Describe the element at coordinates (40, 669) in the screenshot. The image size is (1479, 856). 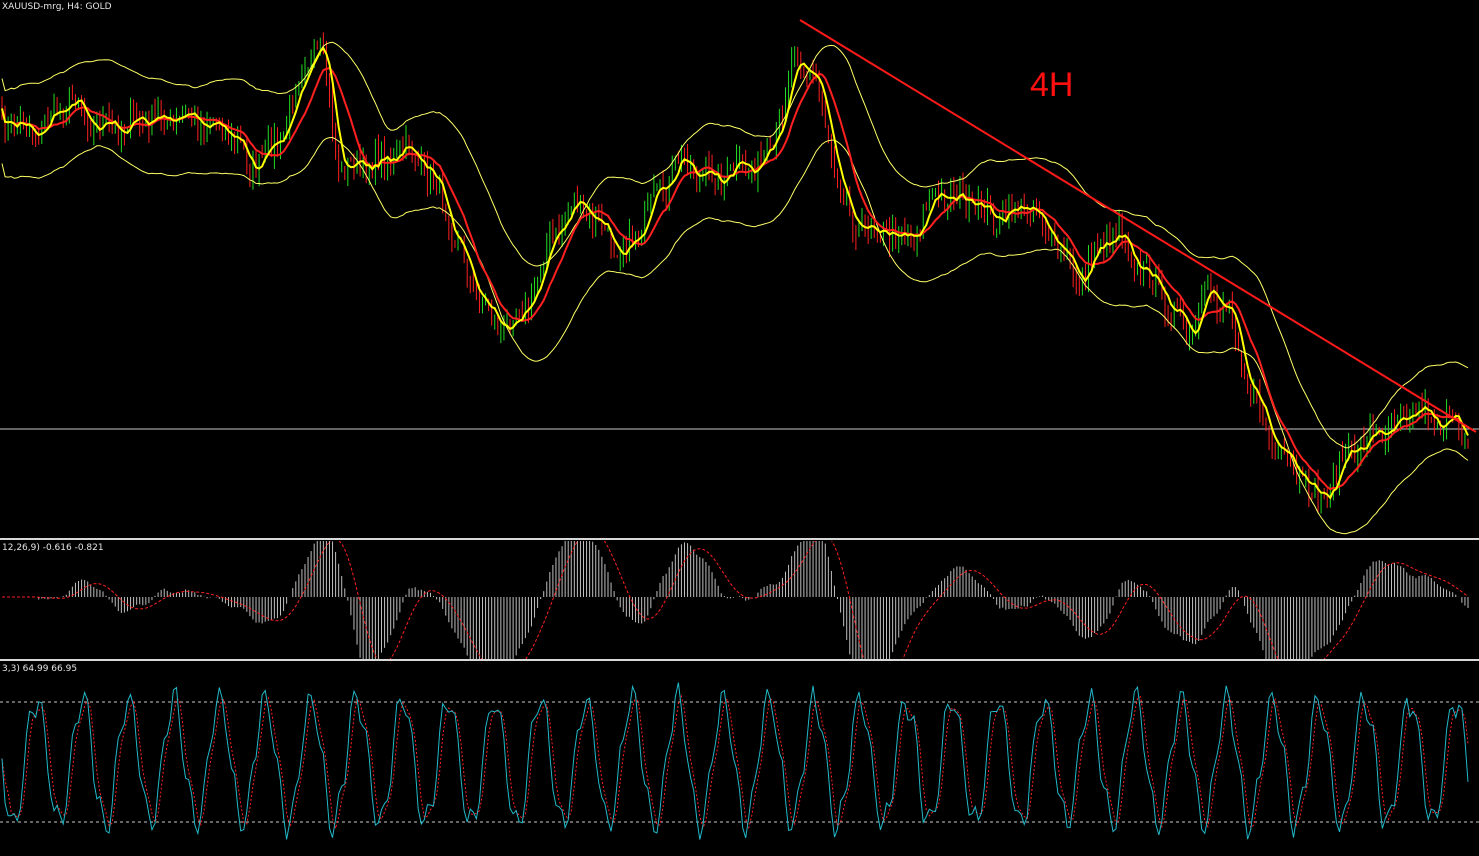
I see `stochastic-label: 3,3) 64.99 66.95` at that location.